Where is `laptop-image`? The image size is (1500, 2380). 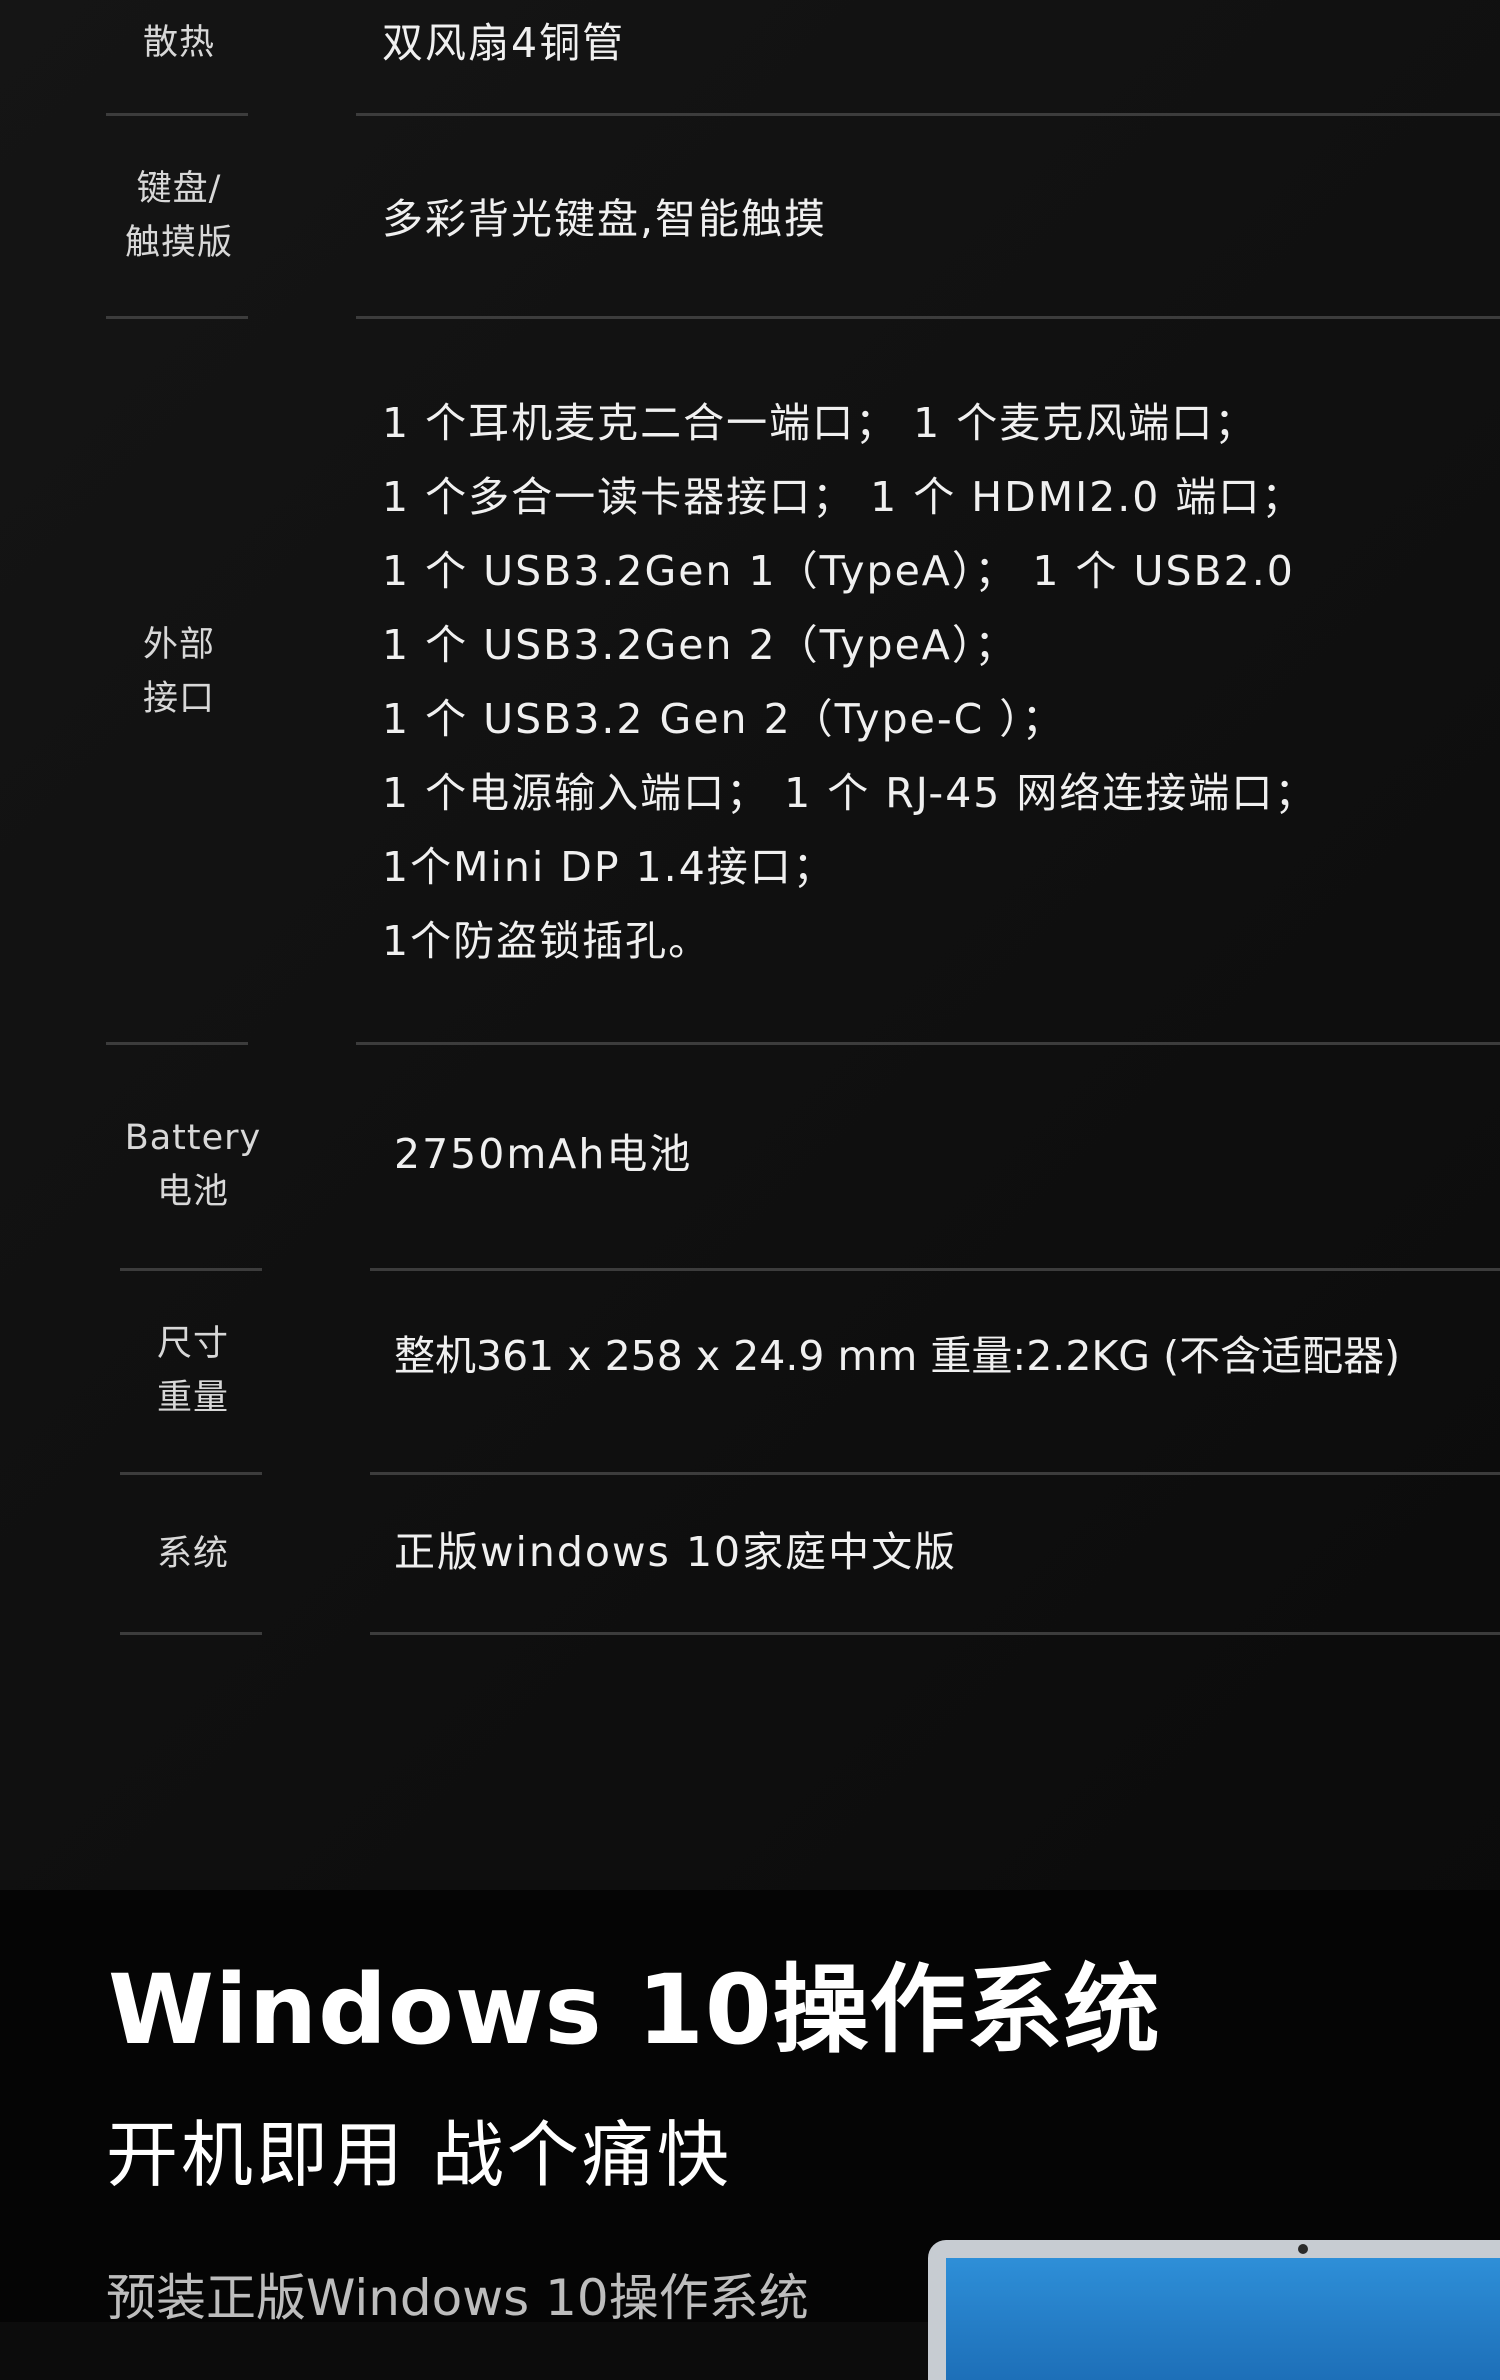 laptop-image is located at coordinates (1214, 2310).